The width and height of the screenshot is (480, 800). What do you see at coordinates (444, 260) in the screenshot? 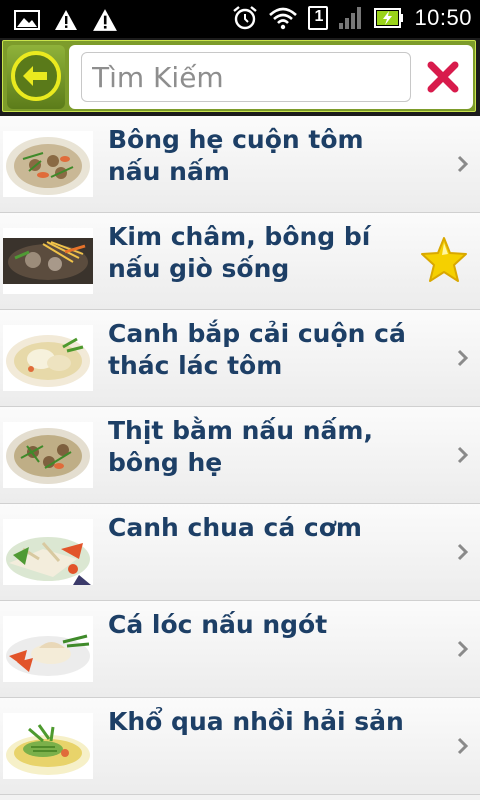
I see `favorite-star-icon` at bounding box center [444, 260].